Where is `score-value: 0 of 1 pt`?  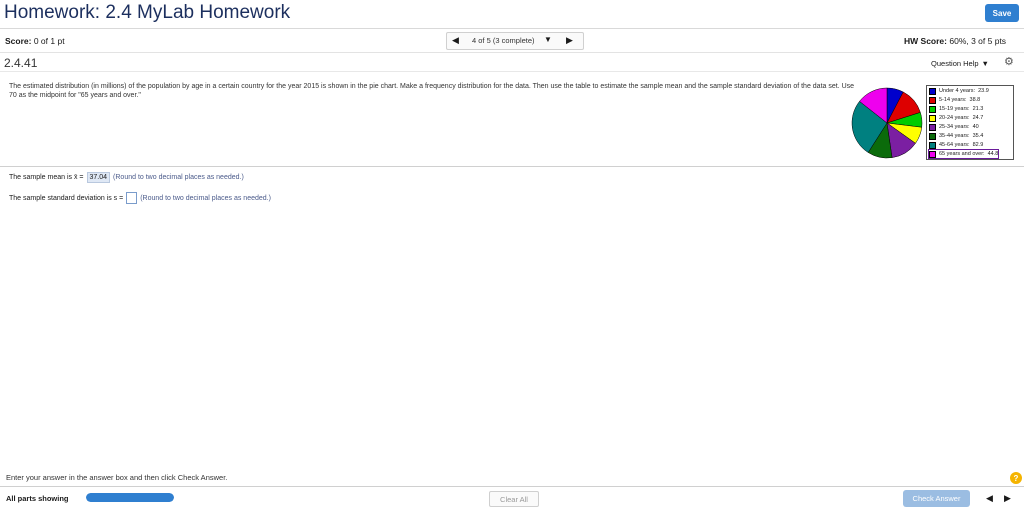
score-value: 0 of 1 pt is located at coordinates (49, 41).